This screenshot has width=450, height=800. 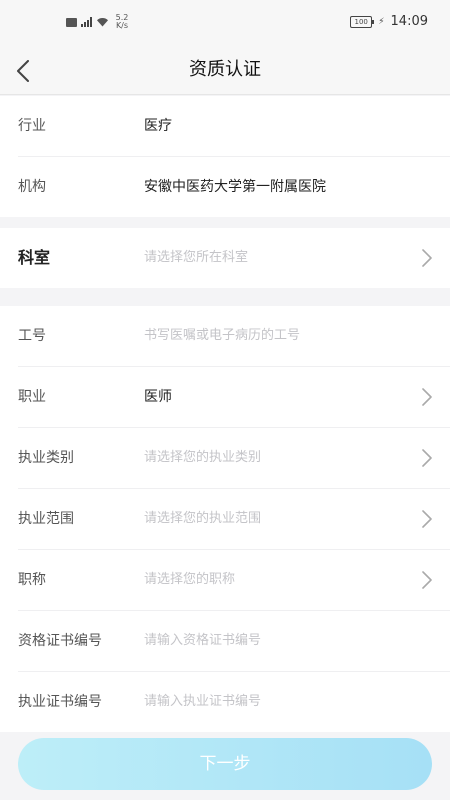 What do you see at coordinates (234, 126) in the screenshot?
I see `row-industry: 行业 医疗` at bounding box center [234, 126].